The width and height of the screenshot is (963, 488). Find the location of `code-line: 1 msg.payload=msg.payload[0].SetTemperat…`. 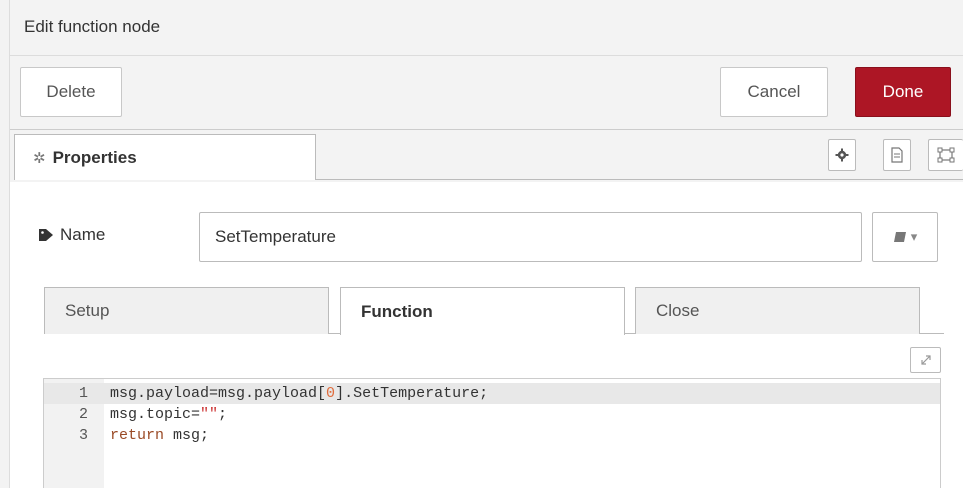

code-line: 1 msg.payload=msg.payload[0].SetTemperat… is located at coordinates (492, 393).